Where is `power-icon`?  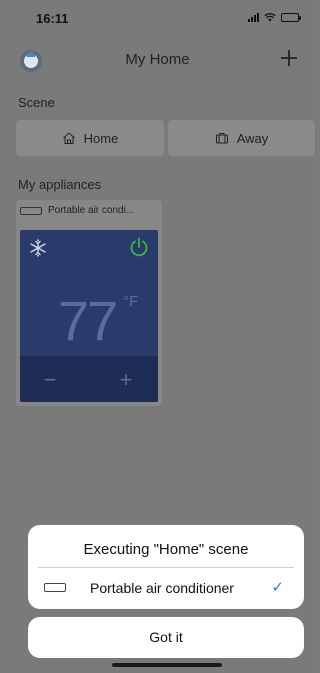 power-icon is located at coordinates (139, 247).